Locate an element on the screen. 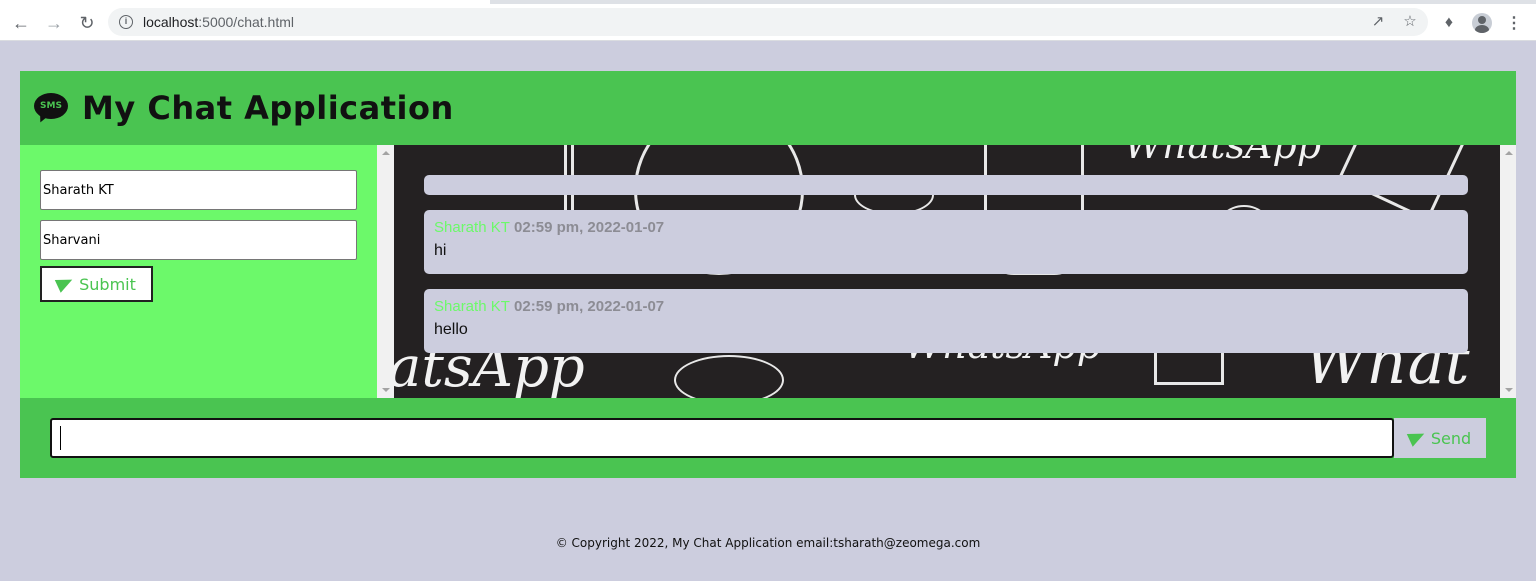  send-button: Send is located at coordinates (1440, 438).